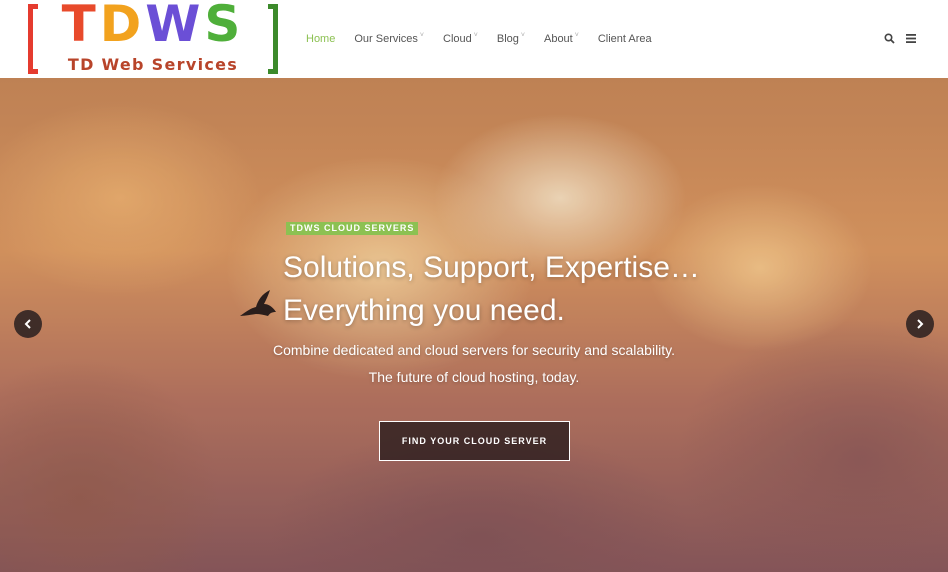 The width and height of the screenshot is (948, 572). Describe the element at coordinates (910, 38) in the screenshot. I see `menu-icon` at that location.